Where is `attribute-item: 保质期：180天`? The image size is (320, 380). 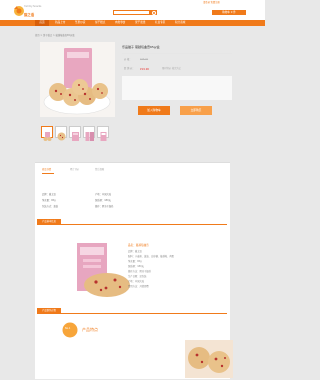
attribute-item: 保质期：180天 is located at coordinates (103, 200).